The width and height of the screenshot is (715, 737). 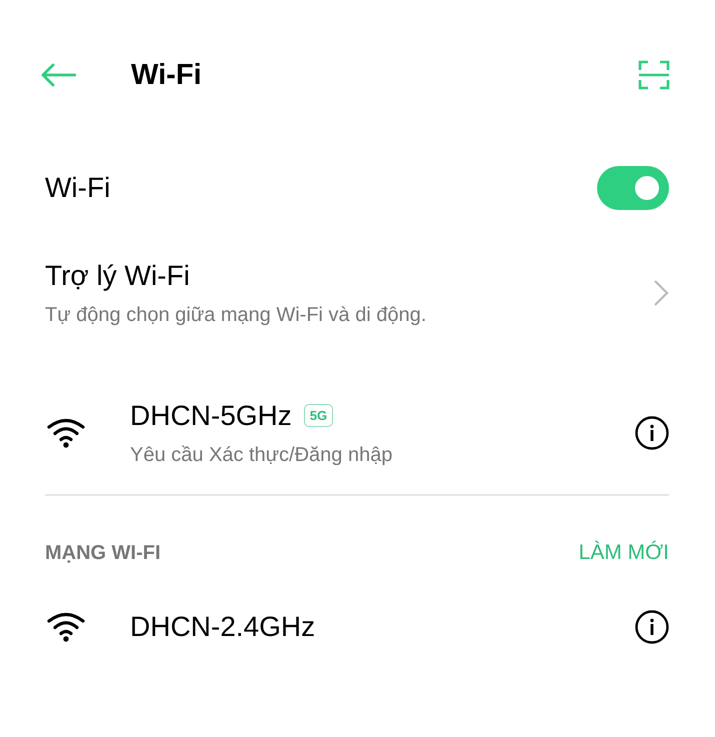 What do you see at coordinates (211, 416) in the screenshot?
I see `network-name: DHCN-5GHz` at bounding box center [211, 416].